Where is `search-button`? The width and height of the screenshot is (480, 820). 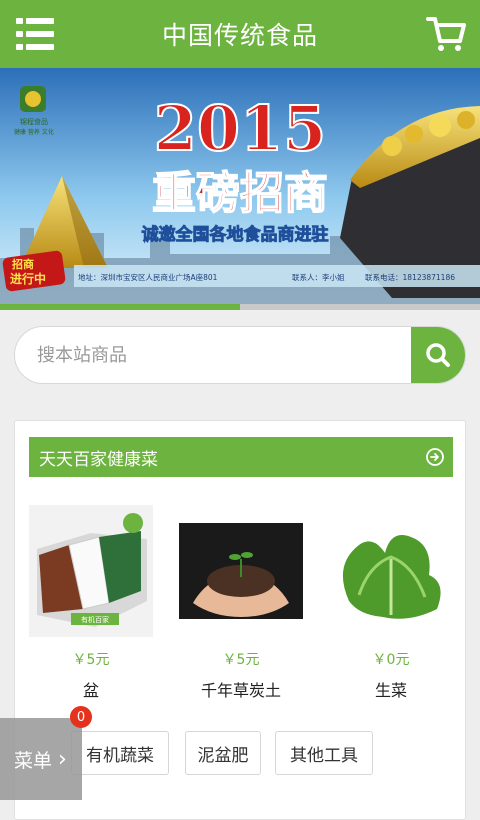
search-button is located at coordinates (438, 355).